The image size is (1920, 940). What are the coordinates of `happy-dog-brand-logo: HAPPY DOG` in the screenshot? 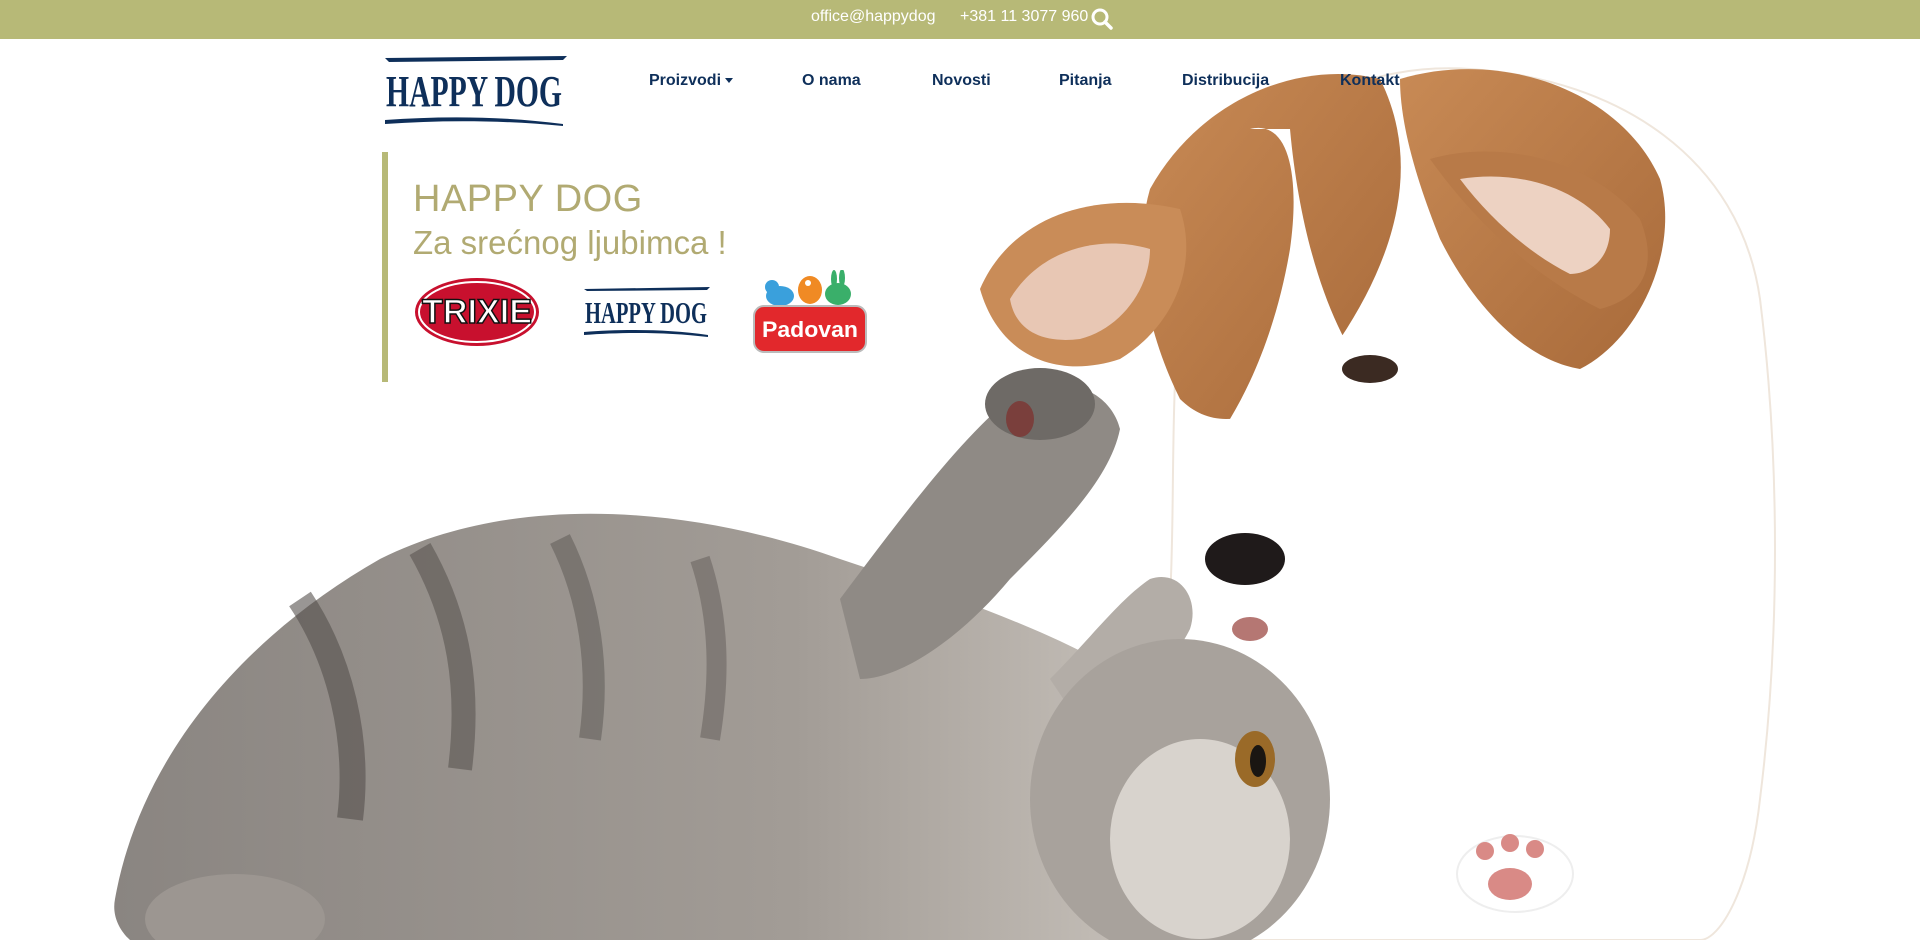 It's located at (646, 312).